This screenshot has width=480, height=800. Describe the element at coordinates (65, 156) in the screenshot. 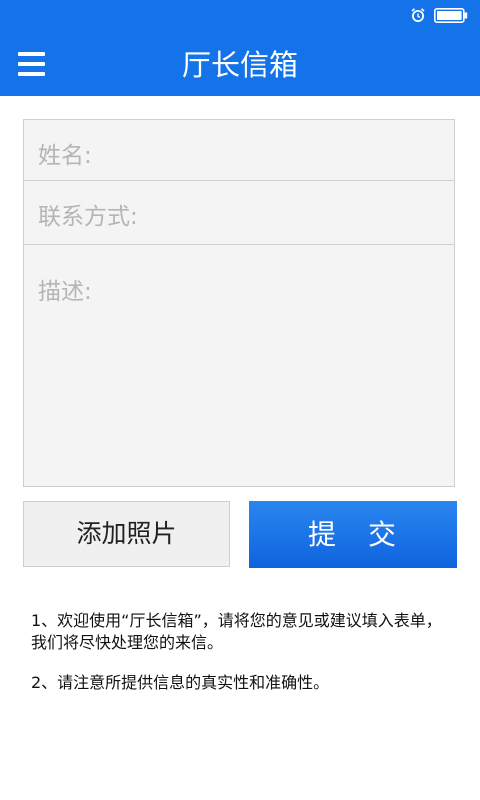

I see `name-placeholder: 姓名:` at that location.